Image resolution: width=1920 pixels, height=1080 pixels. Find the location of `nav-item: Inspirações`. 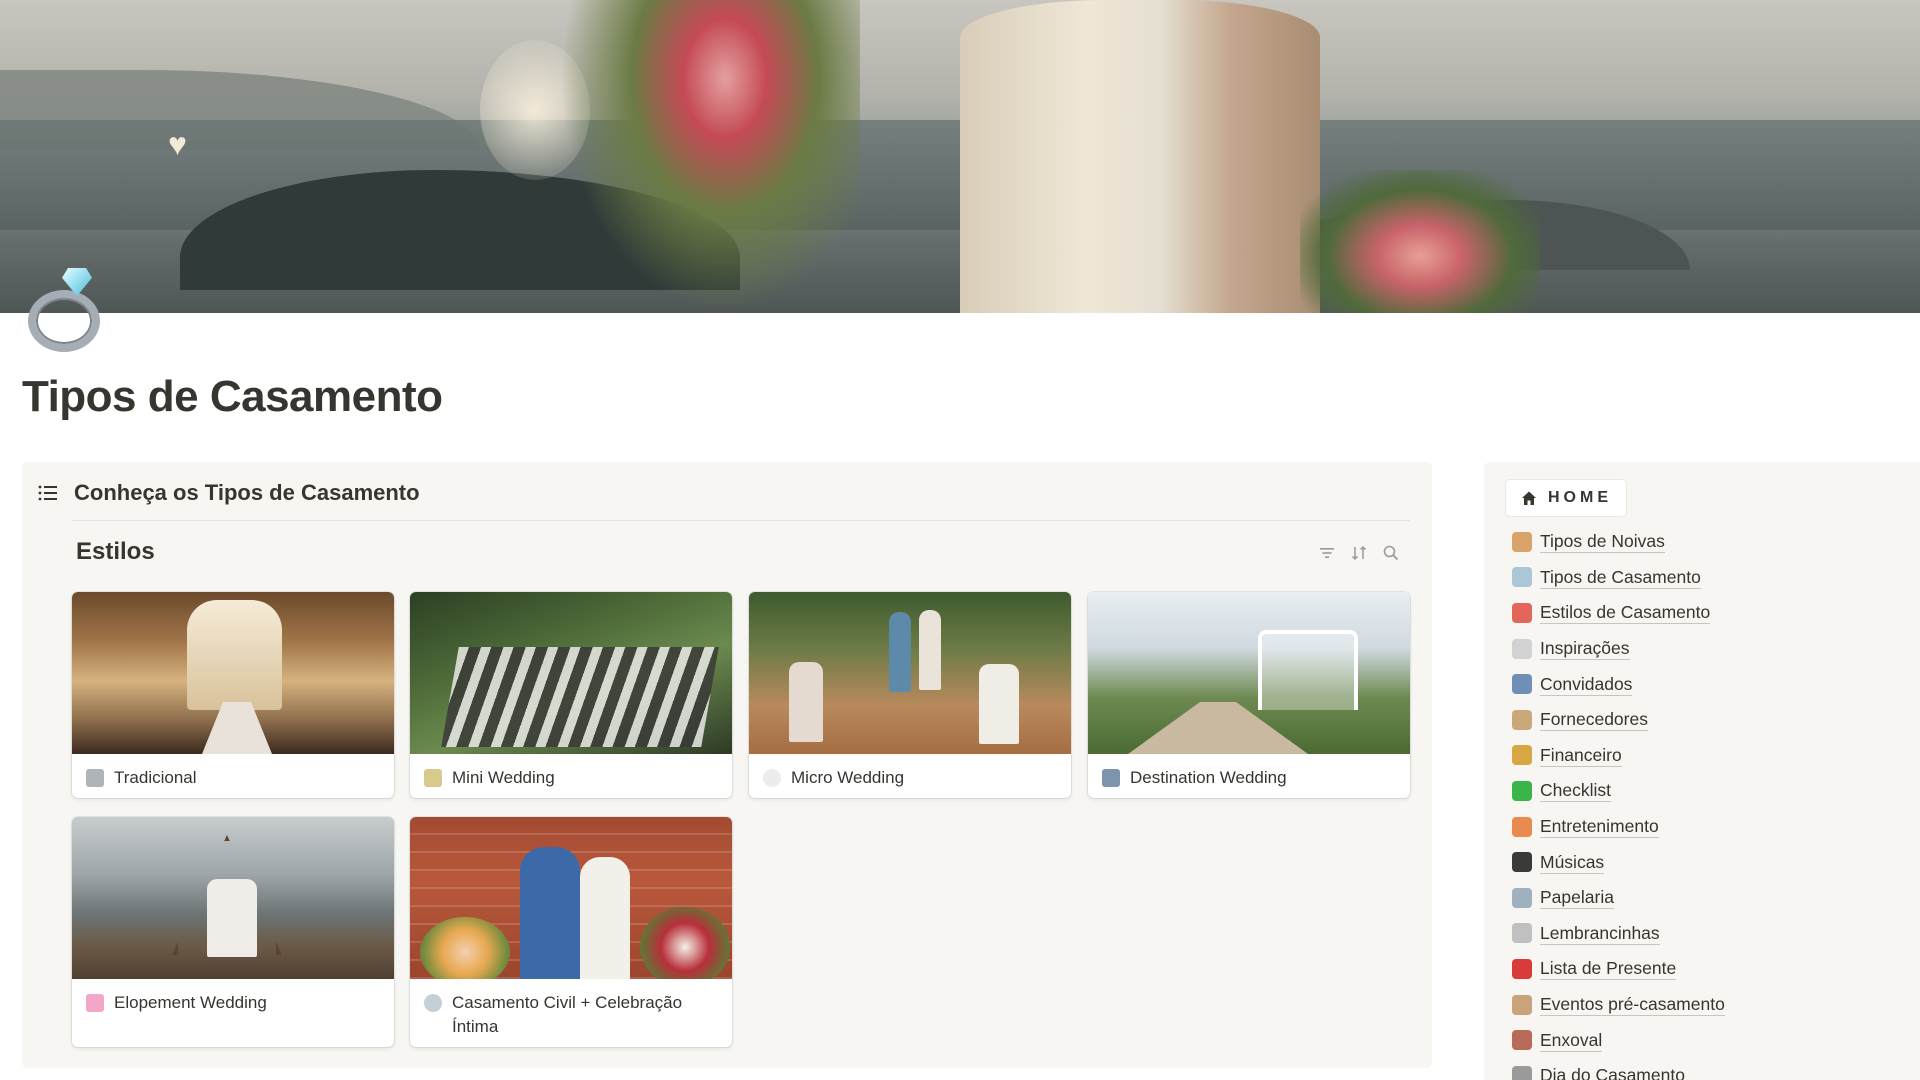

nav-item: Inspirações is located at coordinates (1618, 649).